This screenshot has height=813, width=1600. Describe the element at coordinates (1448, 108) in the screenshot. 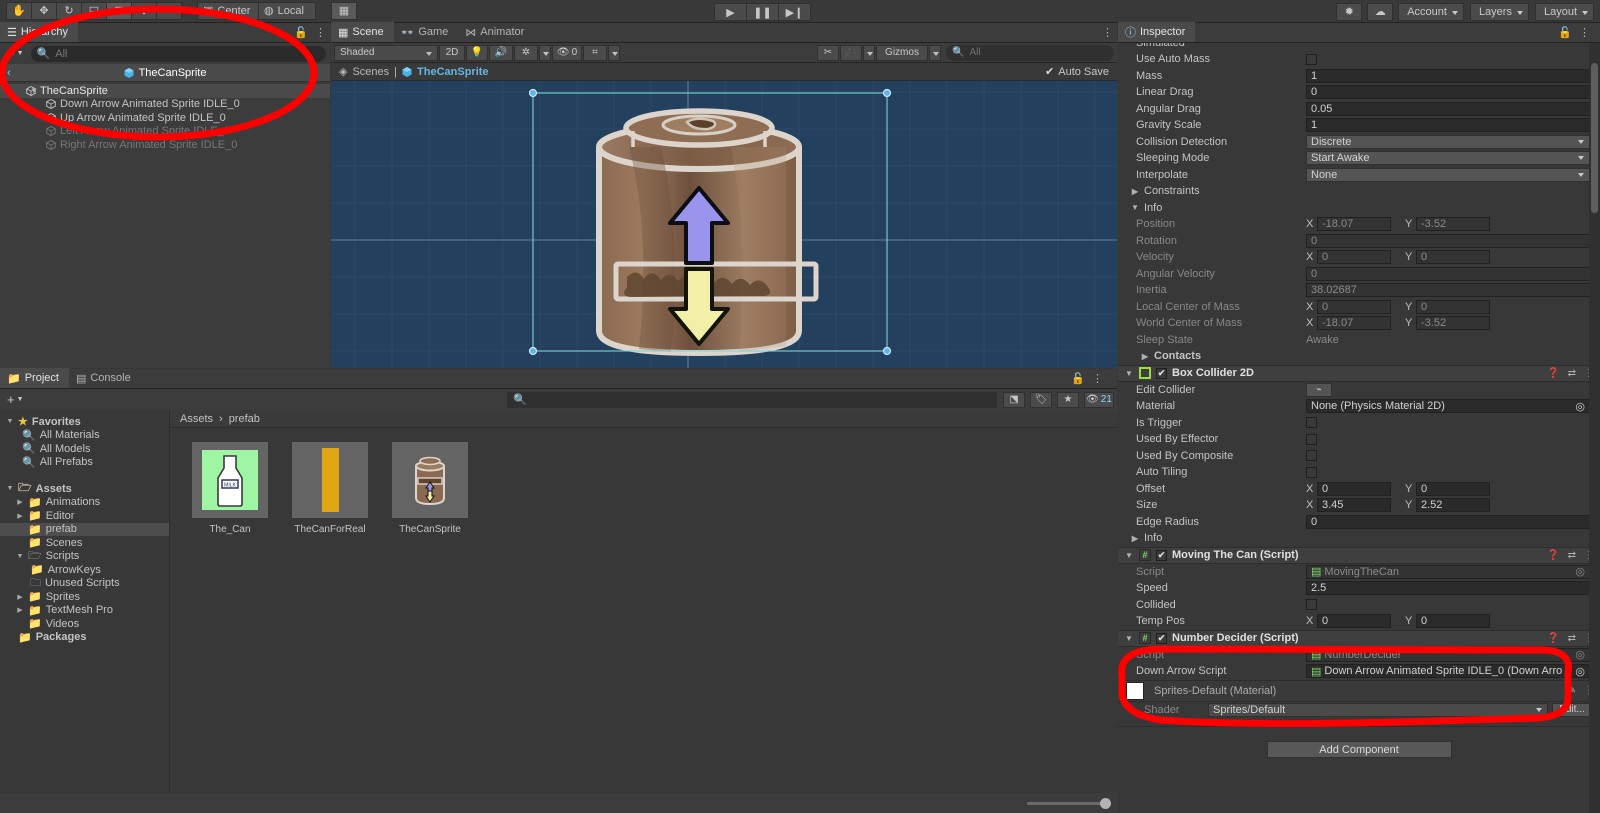

I see `angular-drag-input: 0.05` at that location.